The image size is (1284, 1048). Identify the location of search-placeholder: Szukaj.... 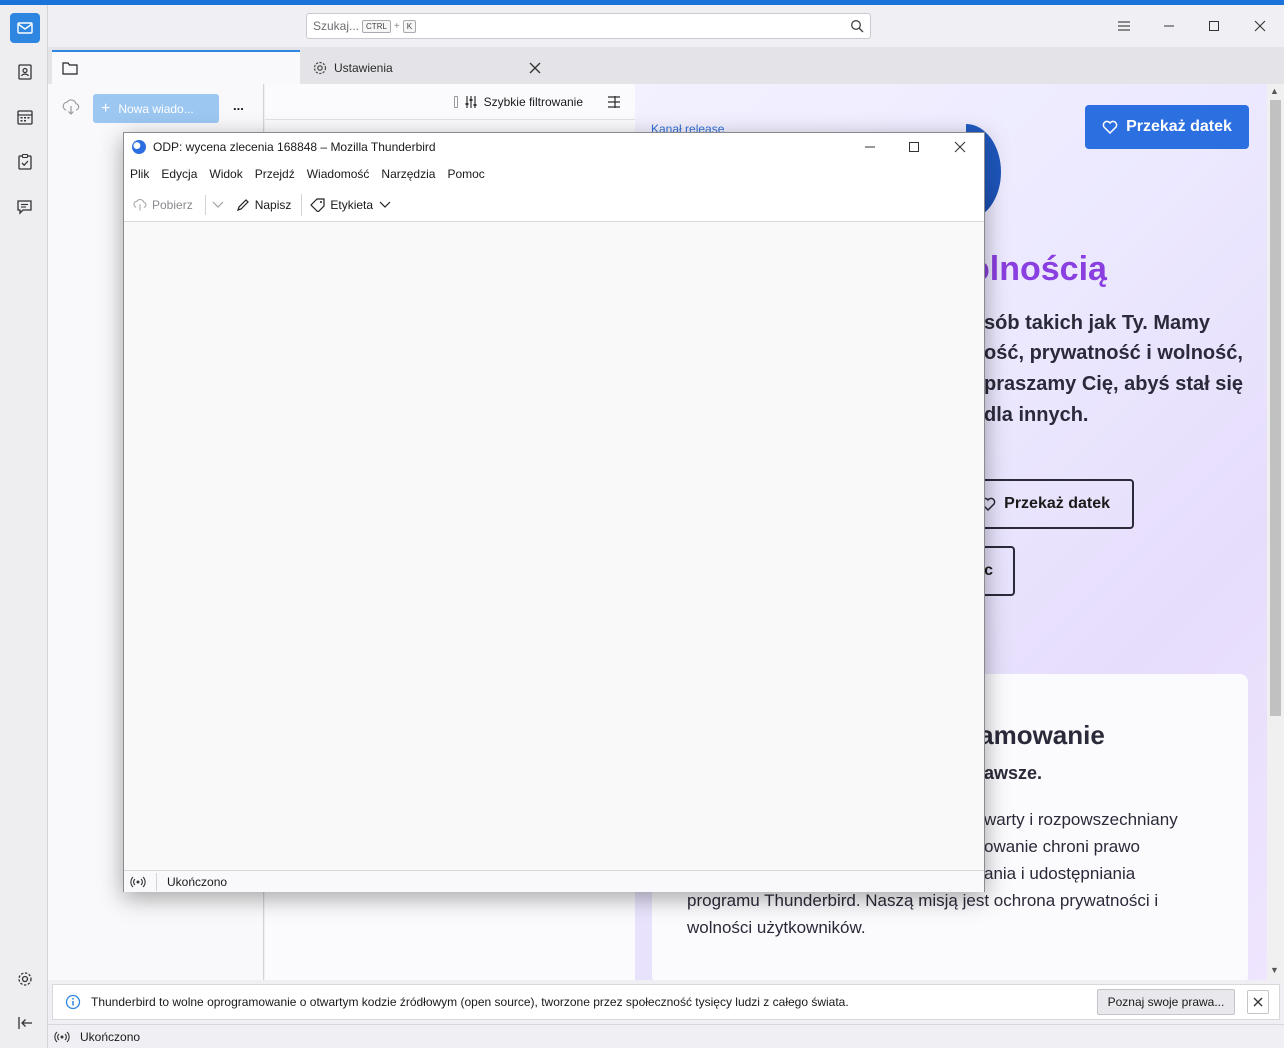
(336, 26).